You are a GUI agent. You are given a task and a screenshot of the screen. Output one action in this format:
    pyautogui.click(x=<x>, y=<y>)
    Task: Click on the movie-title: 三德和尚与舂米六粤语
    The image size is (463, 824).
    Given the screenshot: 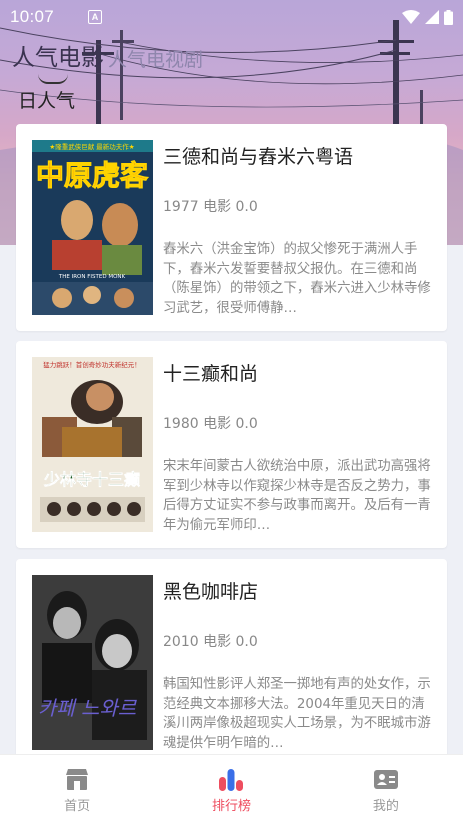 What is the action you would take?
    pyautogui.click(x=258, y=157)
    